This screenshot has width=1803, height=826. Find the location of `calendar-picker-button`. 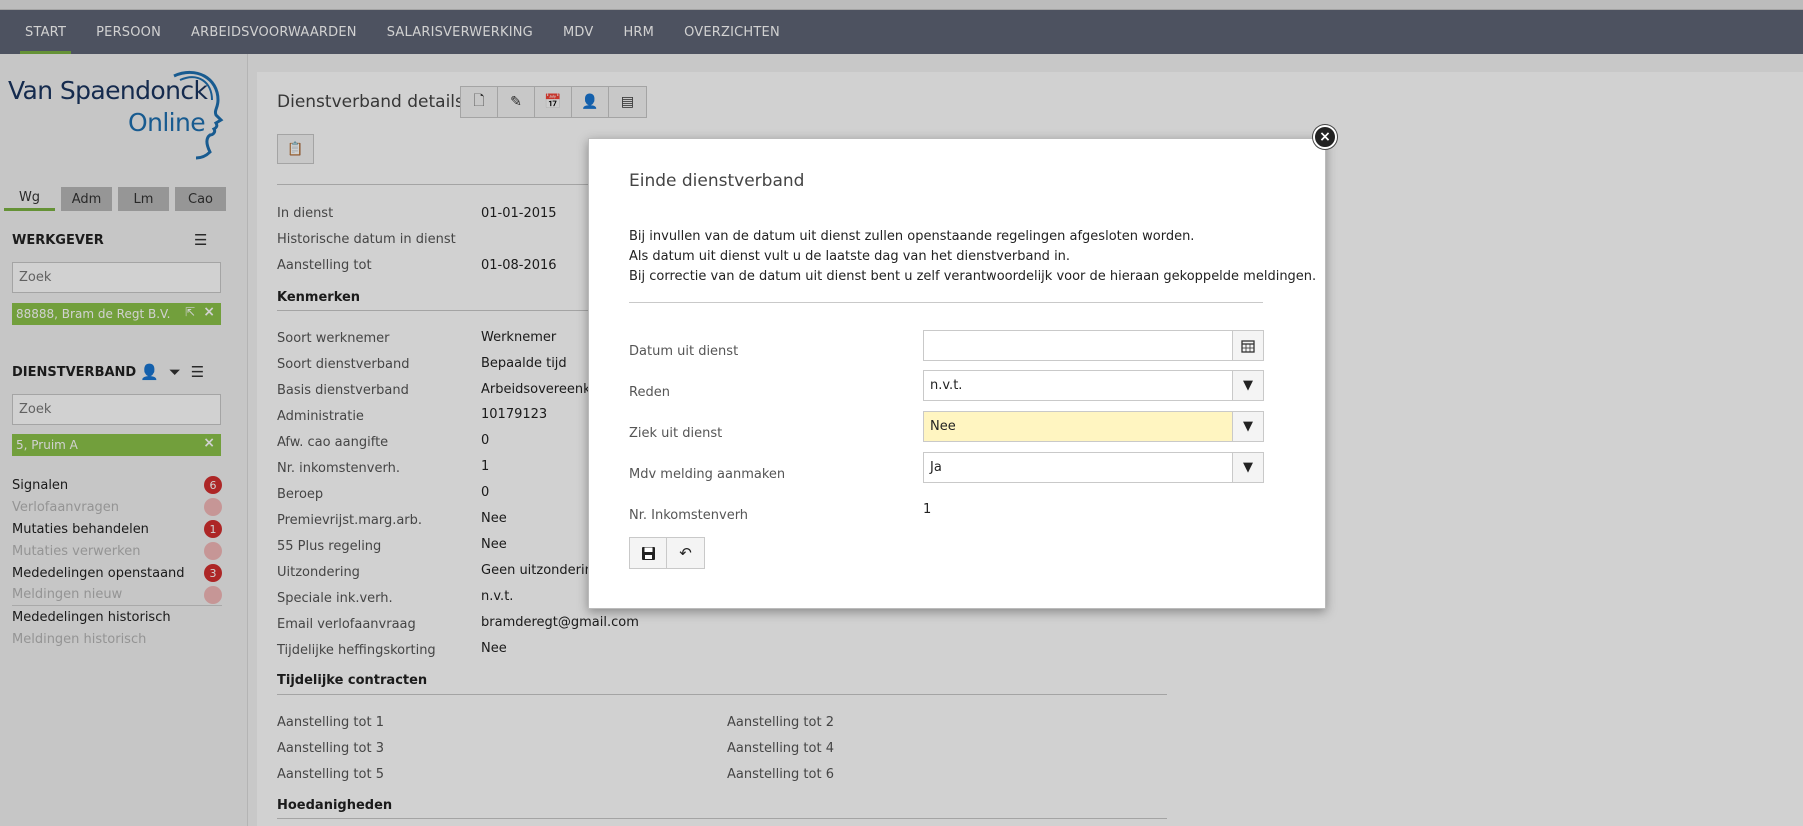

calendar-picker-button is located at coordinates (1247, 345).